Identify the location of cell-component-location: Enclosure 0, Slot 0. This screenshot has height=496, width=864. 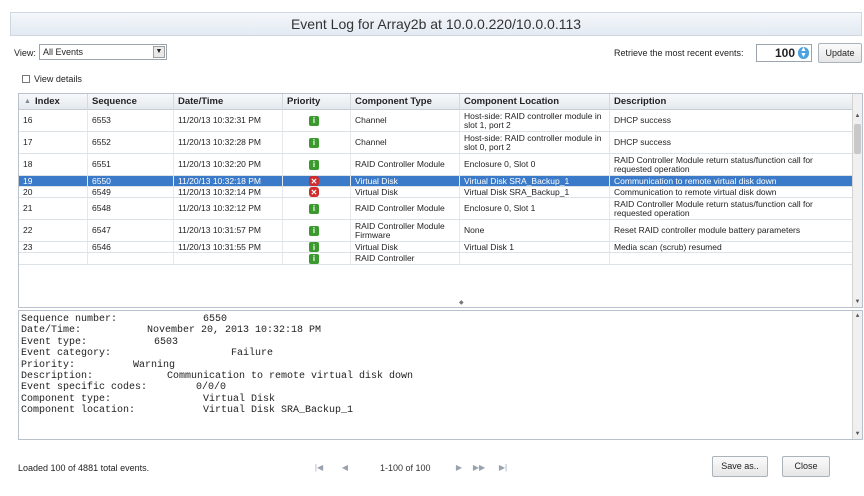
(535, 164).